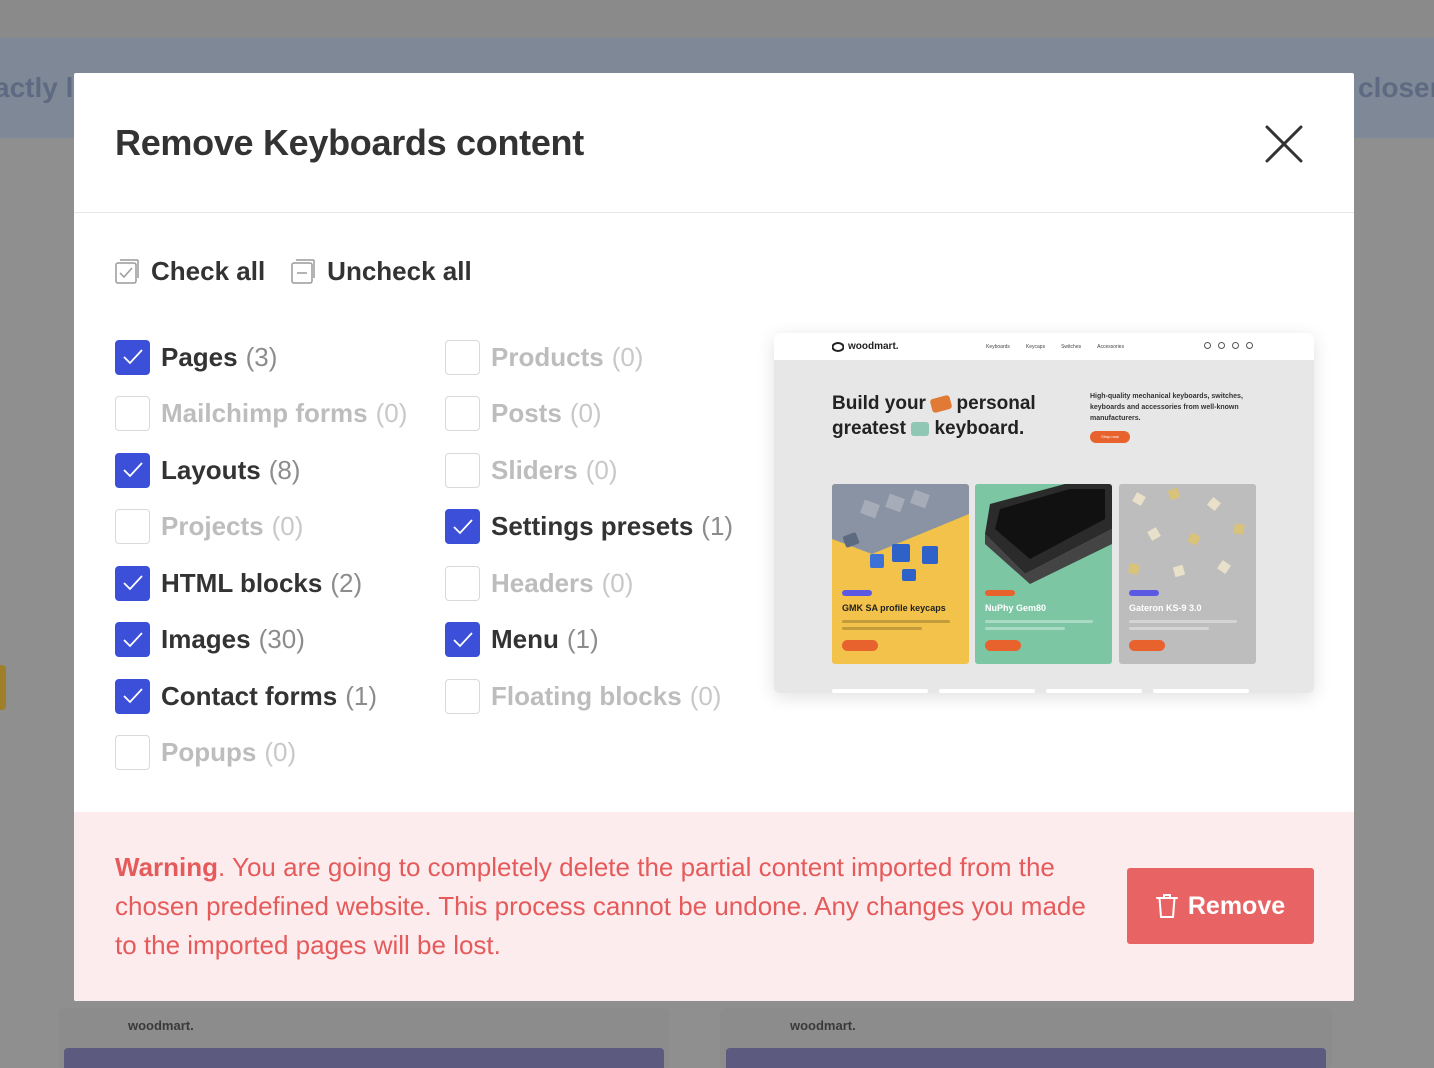 This screenshot has height=1068, width=1434. Describe the element at coordinates (3, 687) in the screenshot. I see `background-yellow-tab` at that location.